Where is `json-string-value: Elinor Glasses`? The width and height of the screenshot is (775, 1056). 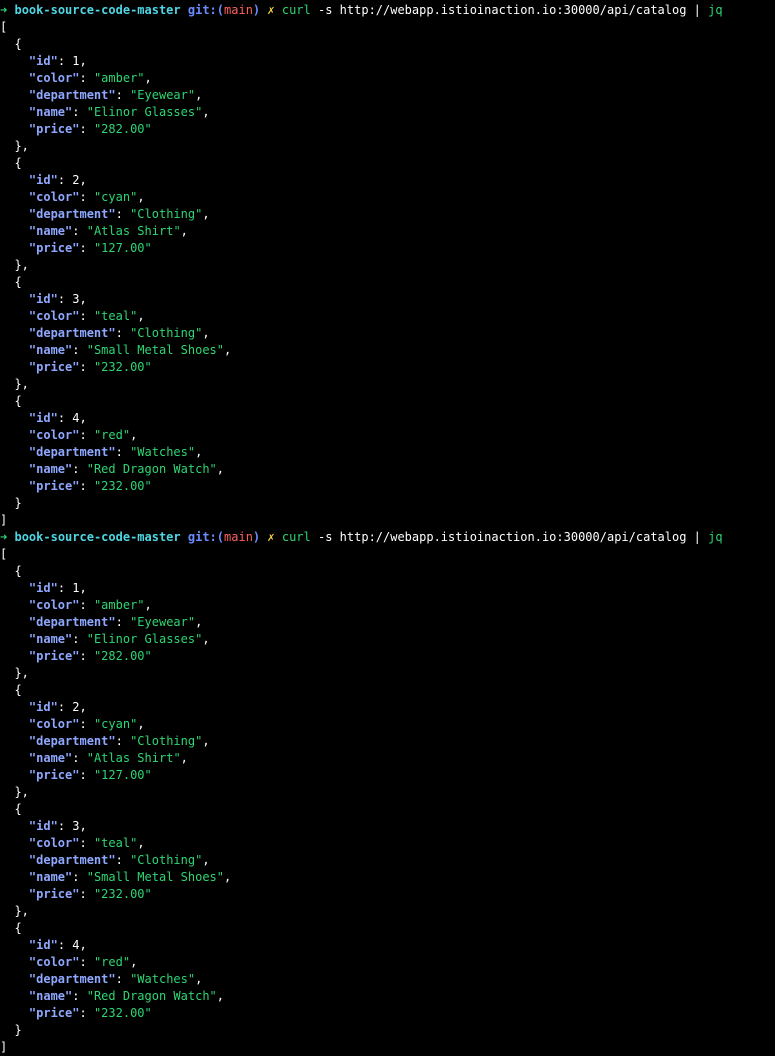
json-string-value: Elinor Glasses is located at coordinates (144, 639).